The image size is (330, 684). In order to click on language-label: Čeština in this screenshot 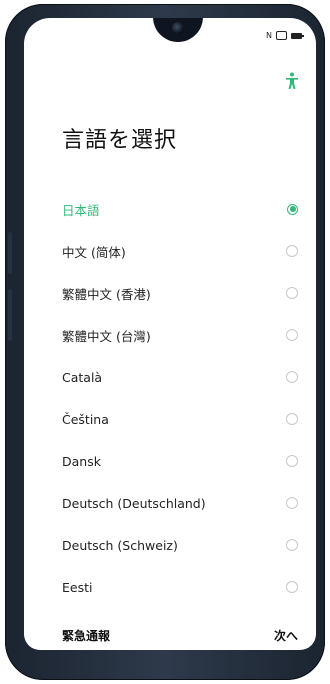, I will do `click(85, 419)`.